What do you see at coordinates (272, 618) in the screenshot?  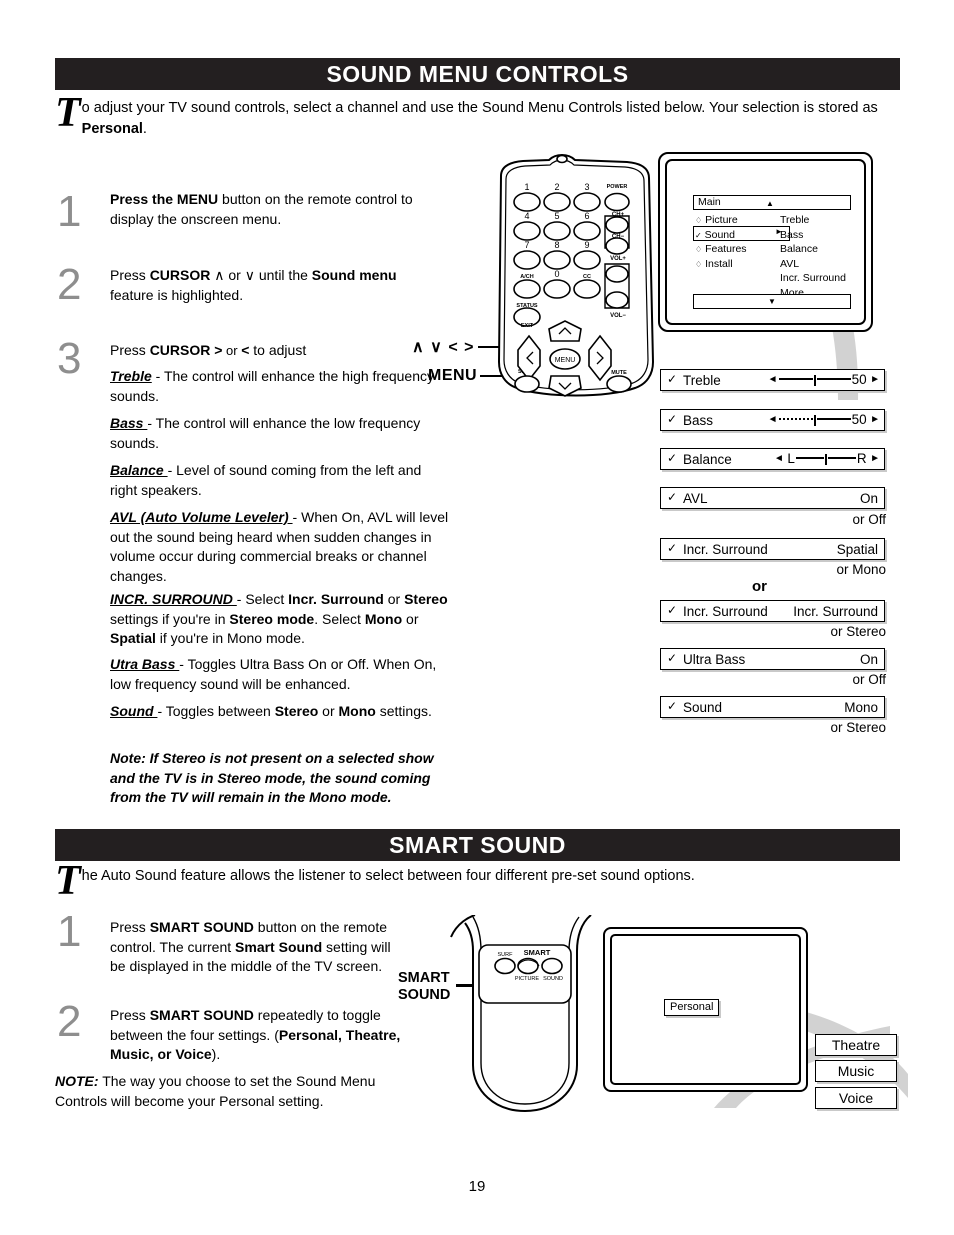 I see `incr-b5: Stereo mode` at bounding box center [272, 618].